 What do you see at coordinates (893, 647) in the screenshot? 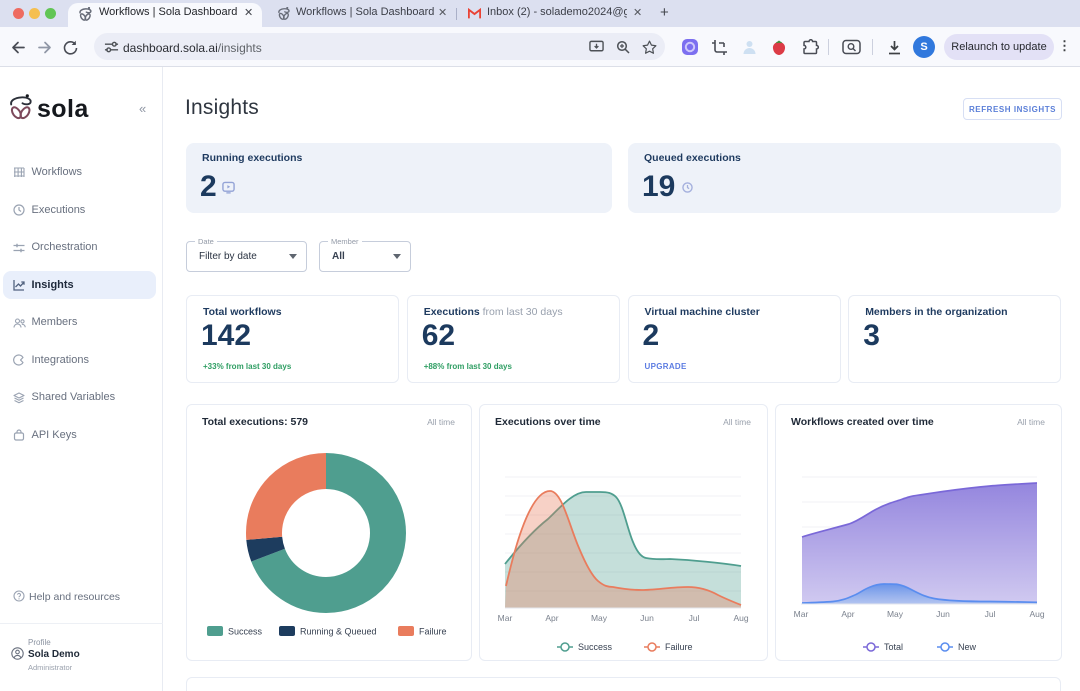
I see `svg-text: Total` at bounding box center [893, 647].